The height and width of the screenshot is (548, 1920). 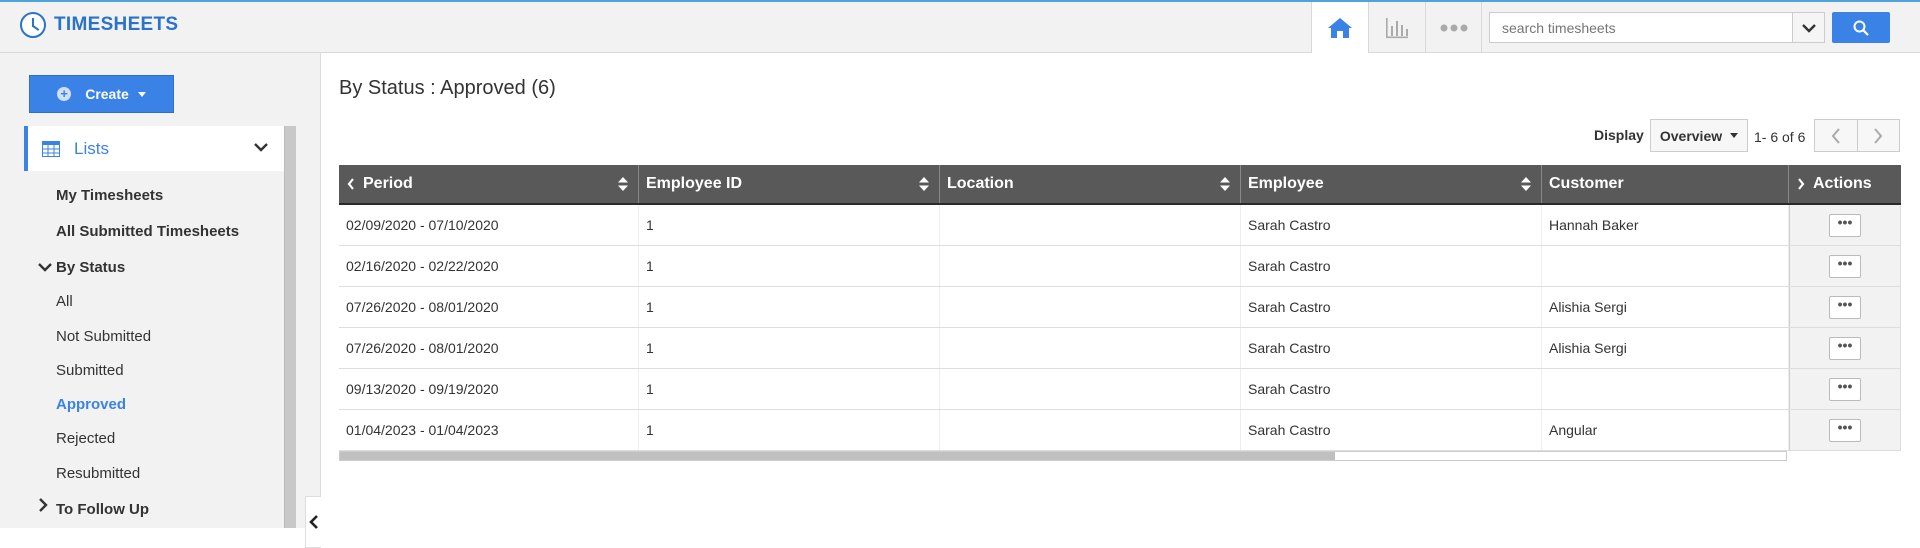 What do you see at coordinates (154, 148) in the screenshot?
I see `lists-section-header: Lists` at bounding box center [154, 148].